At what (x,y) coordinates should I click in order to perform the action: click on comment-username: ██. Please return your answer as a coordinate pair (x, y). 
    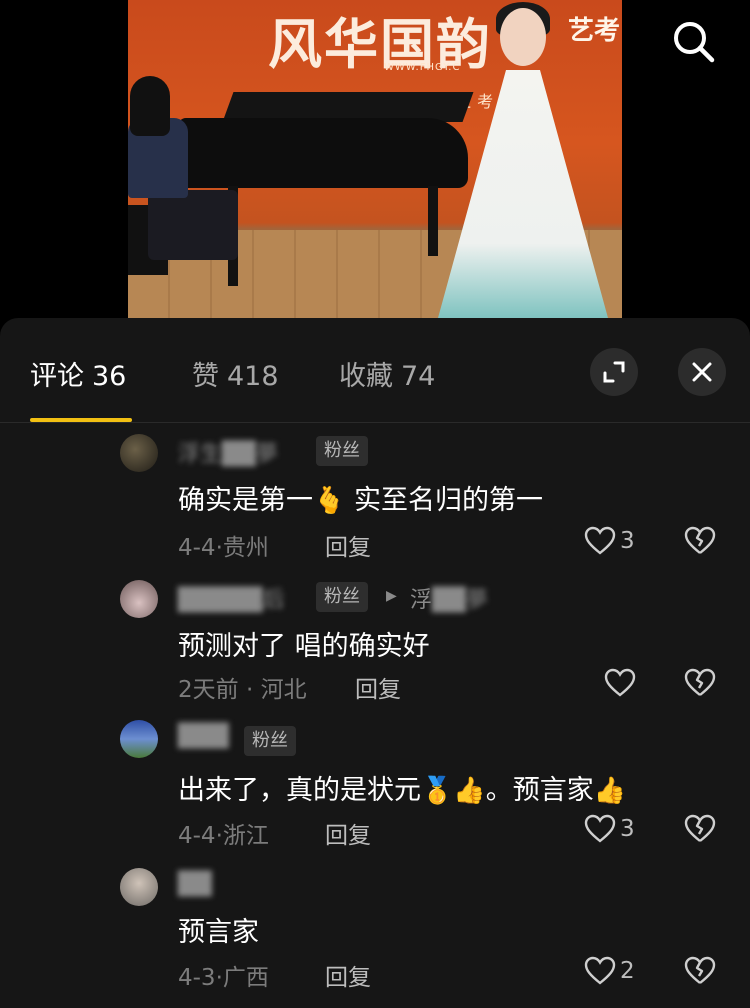
    Looking at the image, I should click on (195, 884).